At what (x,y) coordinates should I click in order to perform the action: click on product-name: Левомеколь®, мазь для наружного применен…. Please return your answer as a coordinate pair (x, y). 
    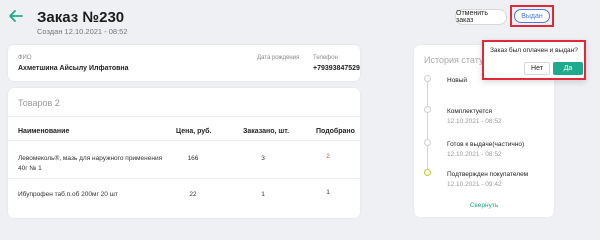
    Looking at the image, I should click on (90, 158).